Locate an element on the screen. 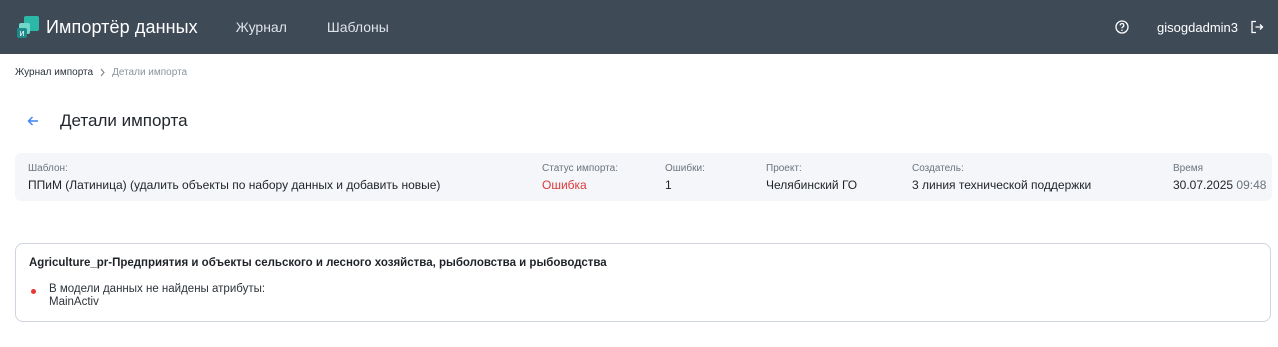  page-title: Детали импорта is located at coordinates (124, 120).